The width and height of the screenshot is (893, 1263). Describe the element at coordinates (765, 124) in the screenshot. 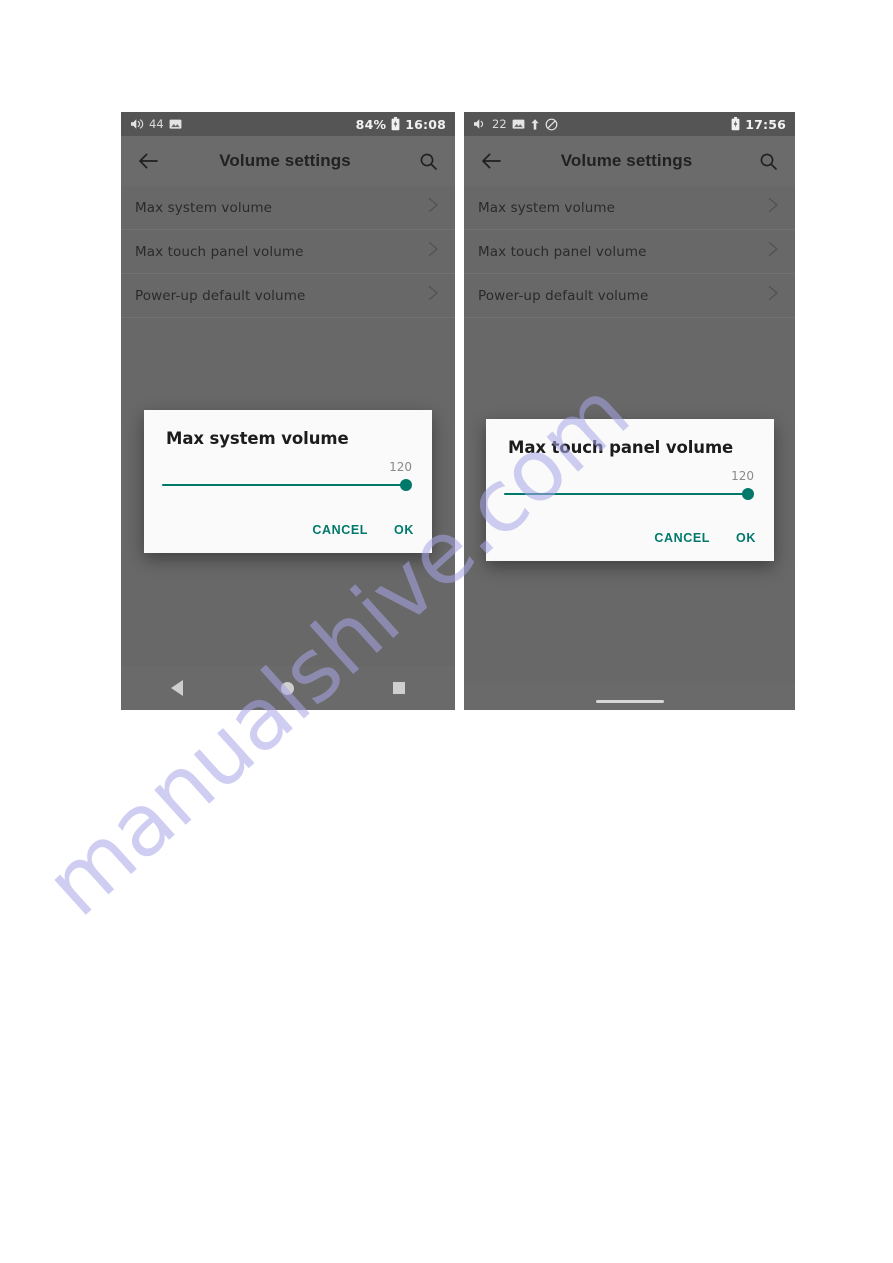

I see `status-bar-clock: 17:56` at that location.